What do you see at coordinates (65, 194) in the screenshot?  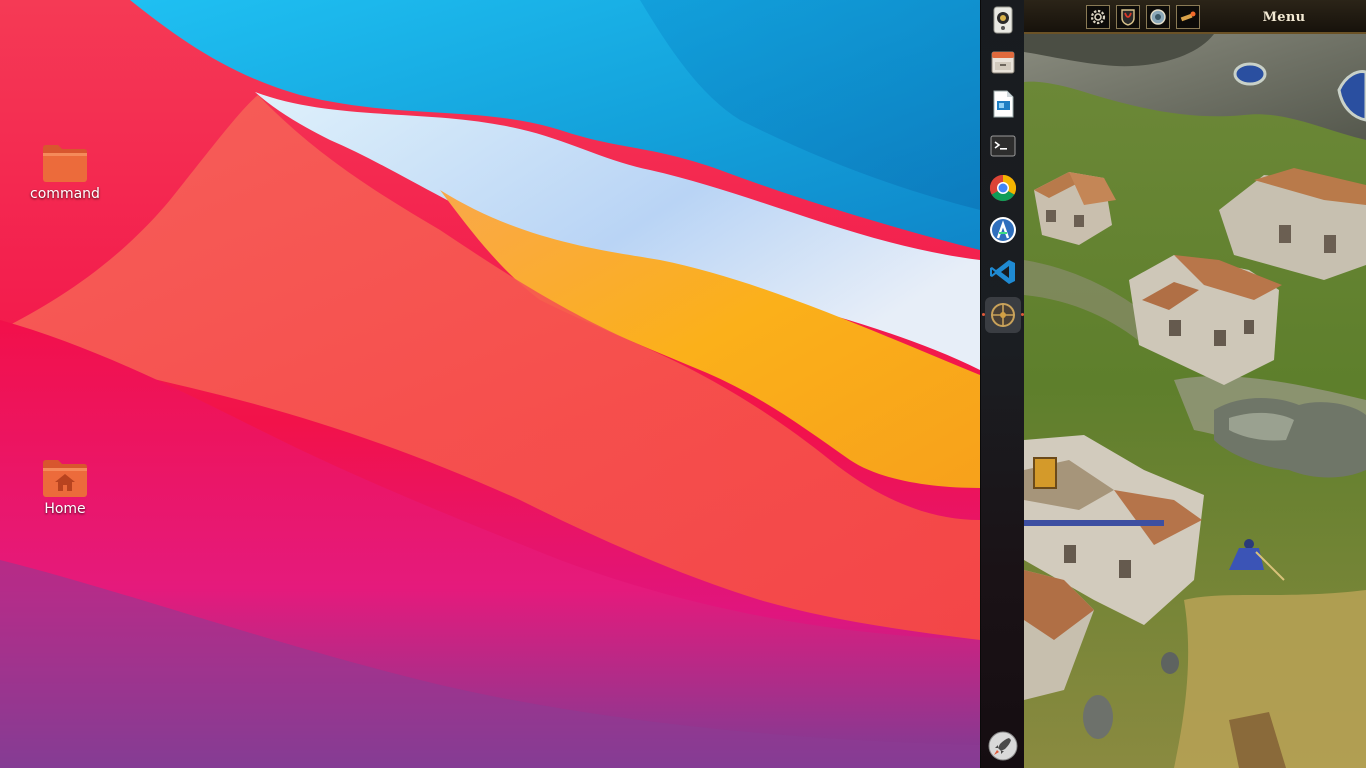 I see `desktop-icon-label: command` at bounding box center [65, 194].